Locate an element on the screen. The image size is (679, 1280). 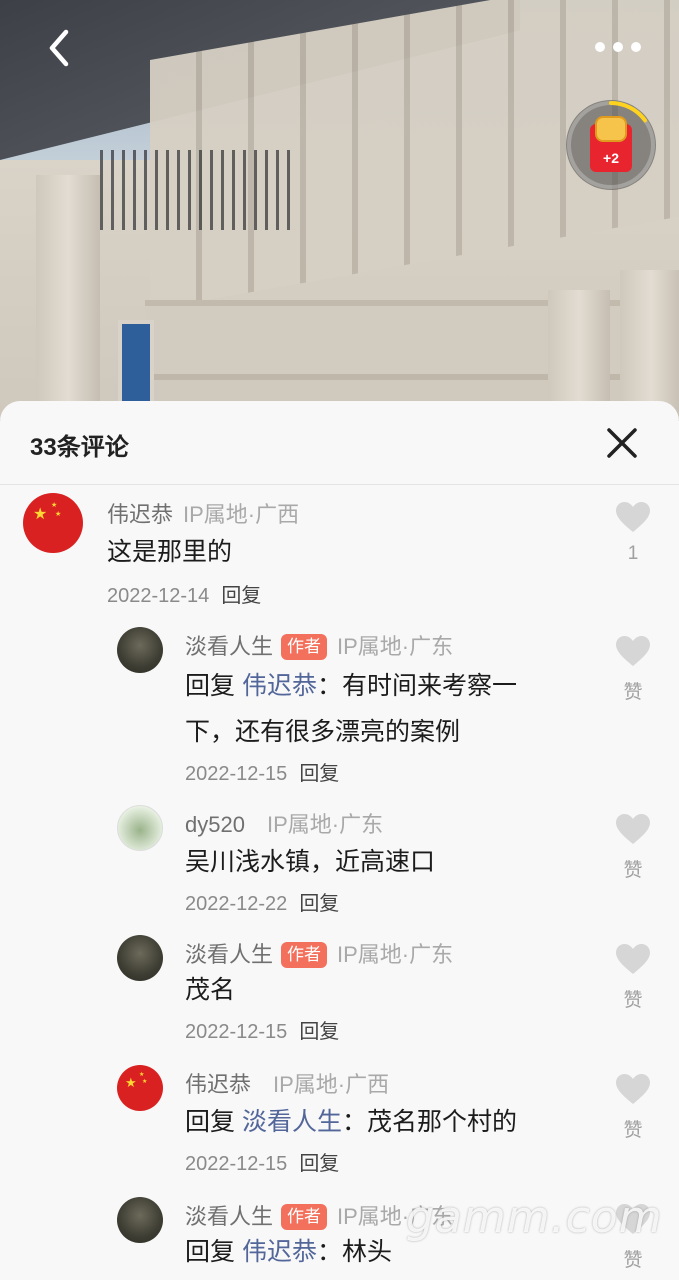
comment-date: 2022-12-22 is located at coordinates (236, 904).